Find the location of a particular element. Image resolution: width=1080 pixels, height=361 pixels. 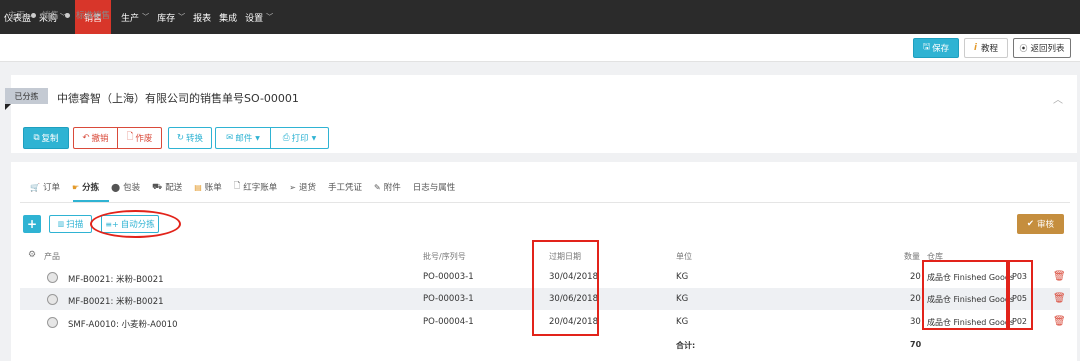

bill-icon: ▤ is located at coordinates (198, 187).